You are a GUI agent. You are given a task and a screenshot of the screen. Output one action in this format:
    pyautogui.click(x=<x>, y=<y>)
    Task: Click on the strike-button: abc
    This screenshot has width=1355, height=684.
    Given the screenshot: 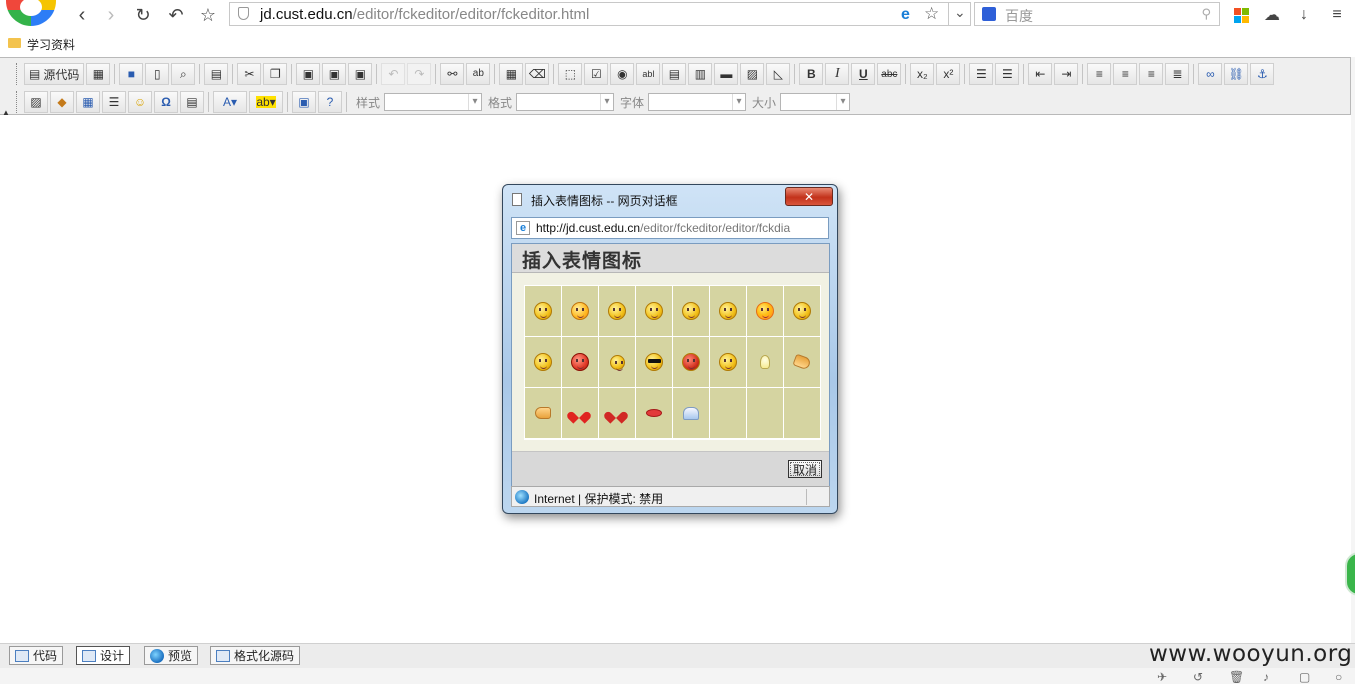 What is the action you would take?
    pyautogui.click(x=889, y=74)
    